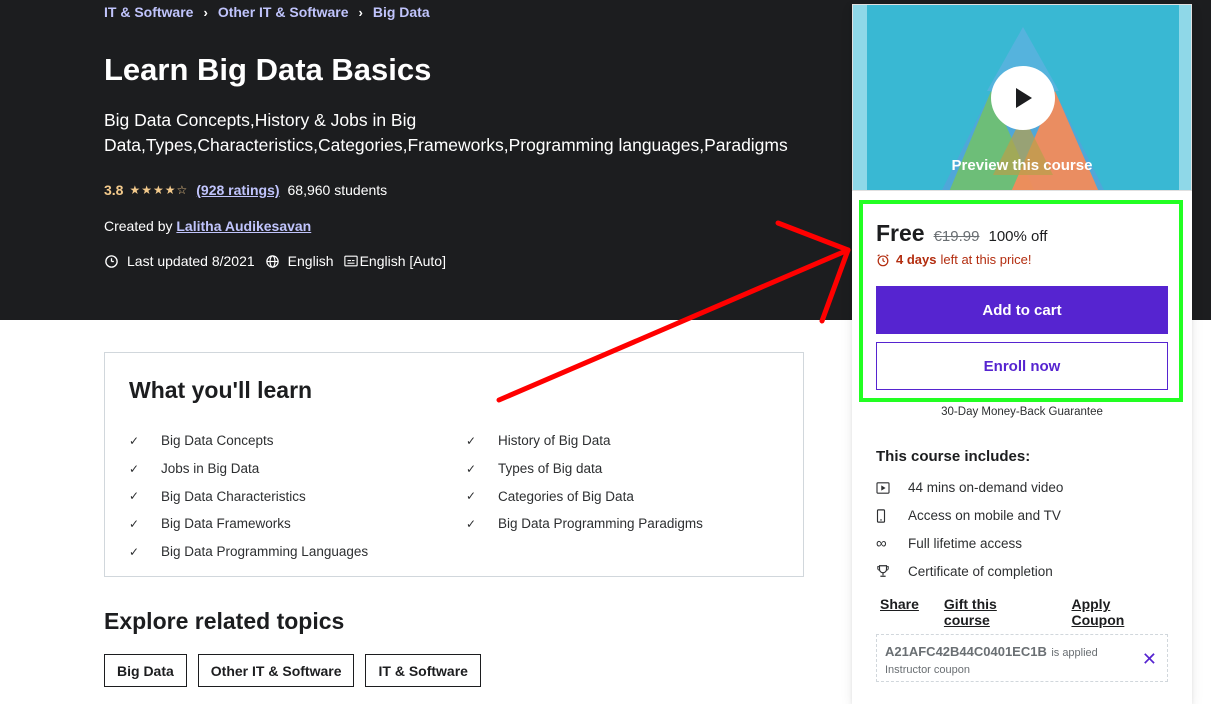 Image resolution: width=1211 pixels, height=704 pixels. What do you see at coordinates (217, 441) in the screenshot?
I see `learn-item-text: Big Data Concepts` at bounding box center [217, 441].